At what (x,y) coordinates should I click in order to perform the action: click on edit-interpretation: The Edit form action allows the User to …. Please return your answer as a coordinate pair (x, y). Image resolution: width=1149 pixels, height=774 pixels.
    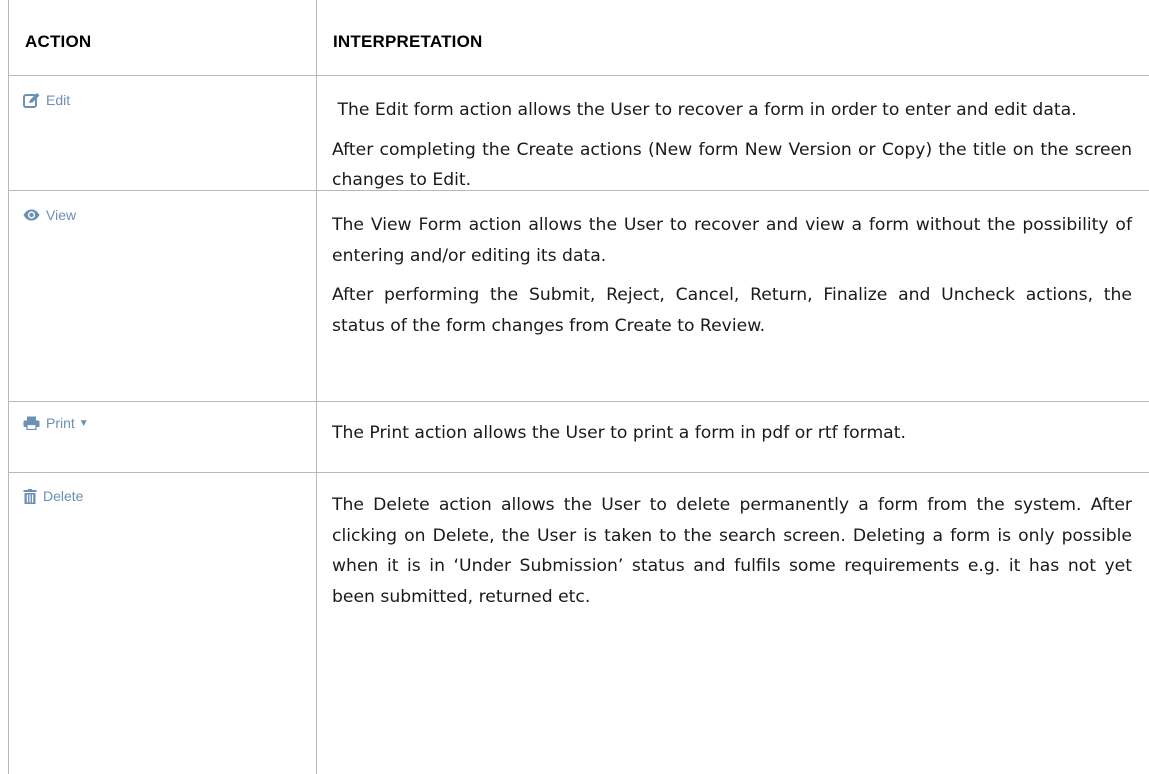
    Looking at the image, I should click on (732, 145).